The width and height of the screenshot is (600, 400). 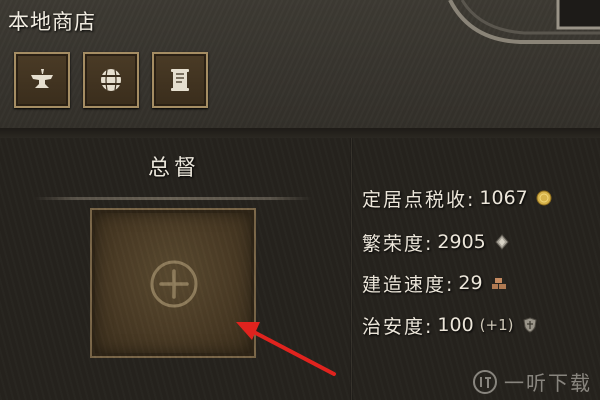 I want to click on shield-icon, so click(x=530, y=325).